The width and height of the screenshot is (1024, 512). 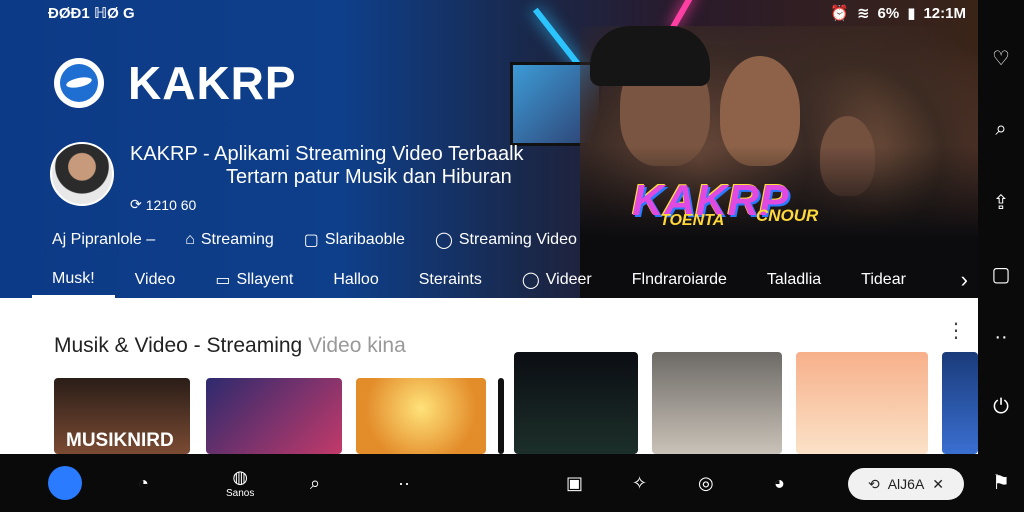 I want to click on explore-icon: ✧, so click(x=640, y=482).